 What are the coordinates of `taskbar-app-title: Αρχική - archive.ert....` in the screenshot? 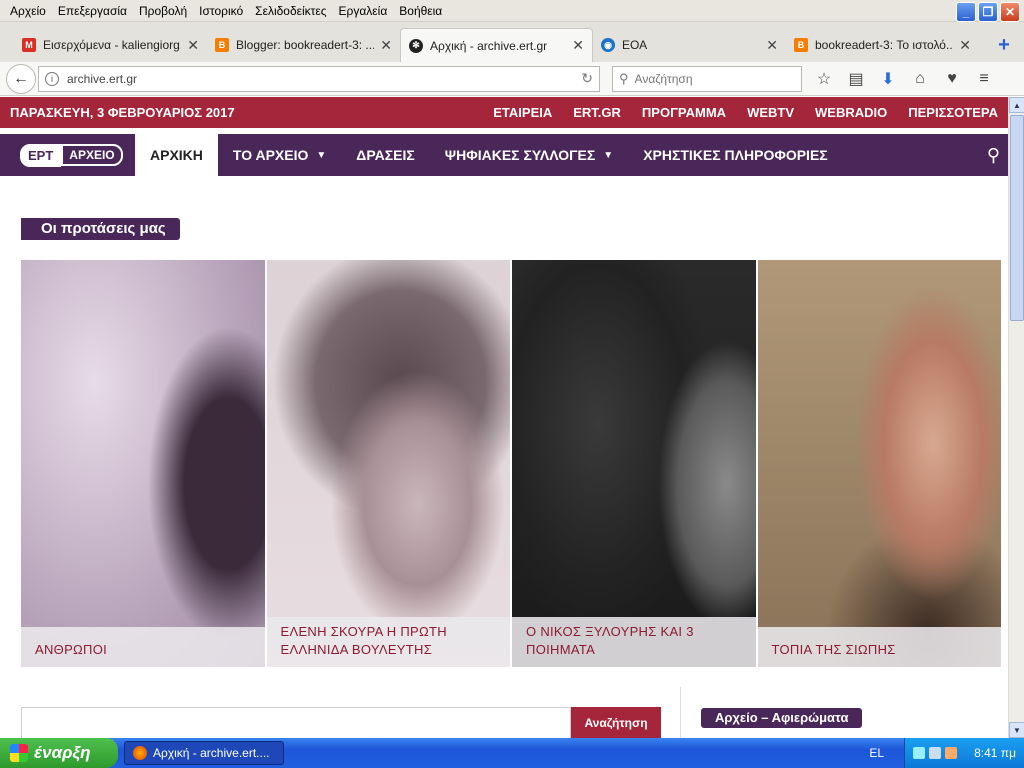 It's located at (211, 753).